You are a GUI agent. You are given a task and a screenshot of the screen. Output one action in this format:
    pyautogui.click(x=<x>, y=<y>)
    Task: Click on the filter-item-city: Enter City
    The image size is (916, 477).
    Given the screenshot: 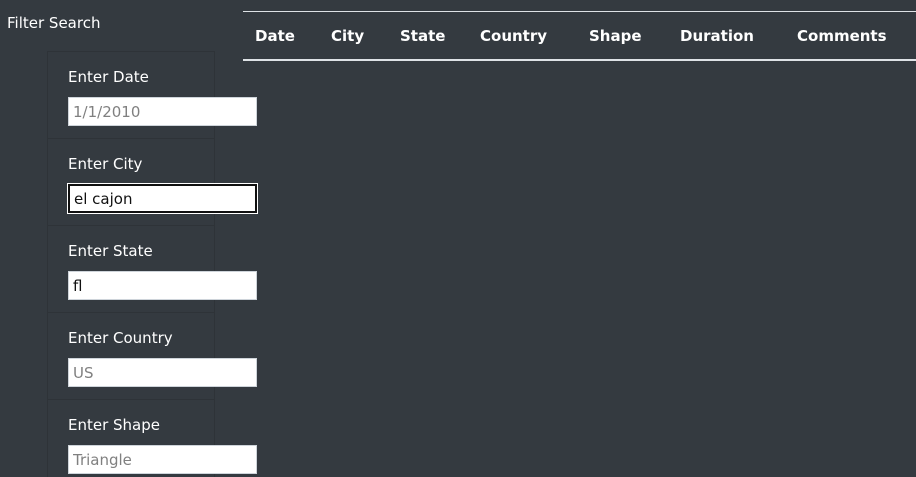 What is the action you would take?
    pyautogui.click(x=153, y=182)
    